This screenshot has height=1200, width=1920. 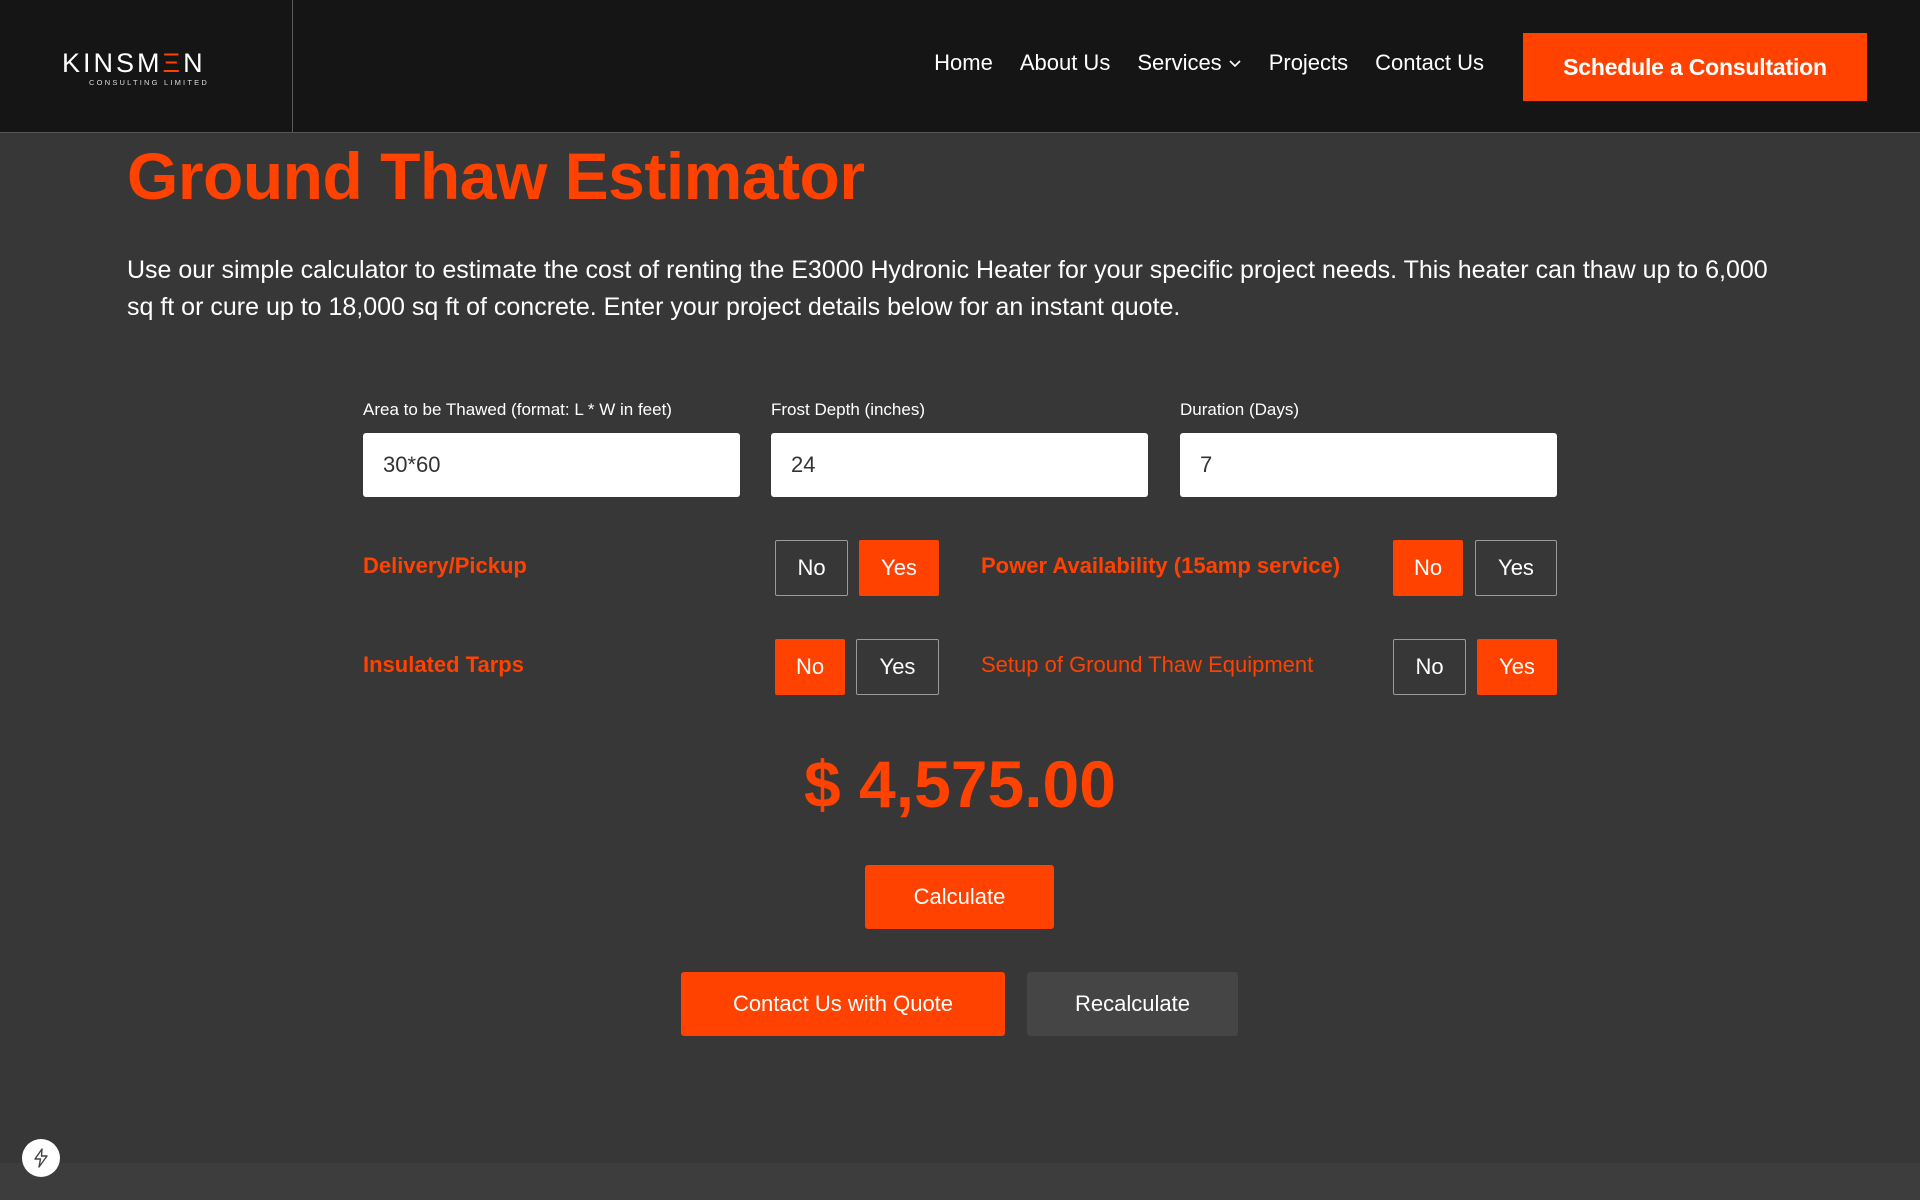 What do you see at coordinates (1517, 667) in the screenshot?
I see `setup-yes-toggle: Yes` at bounding box center [1517, 667].